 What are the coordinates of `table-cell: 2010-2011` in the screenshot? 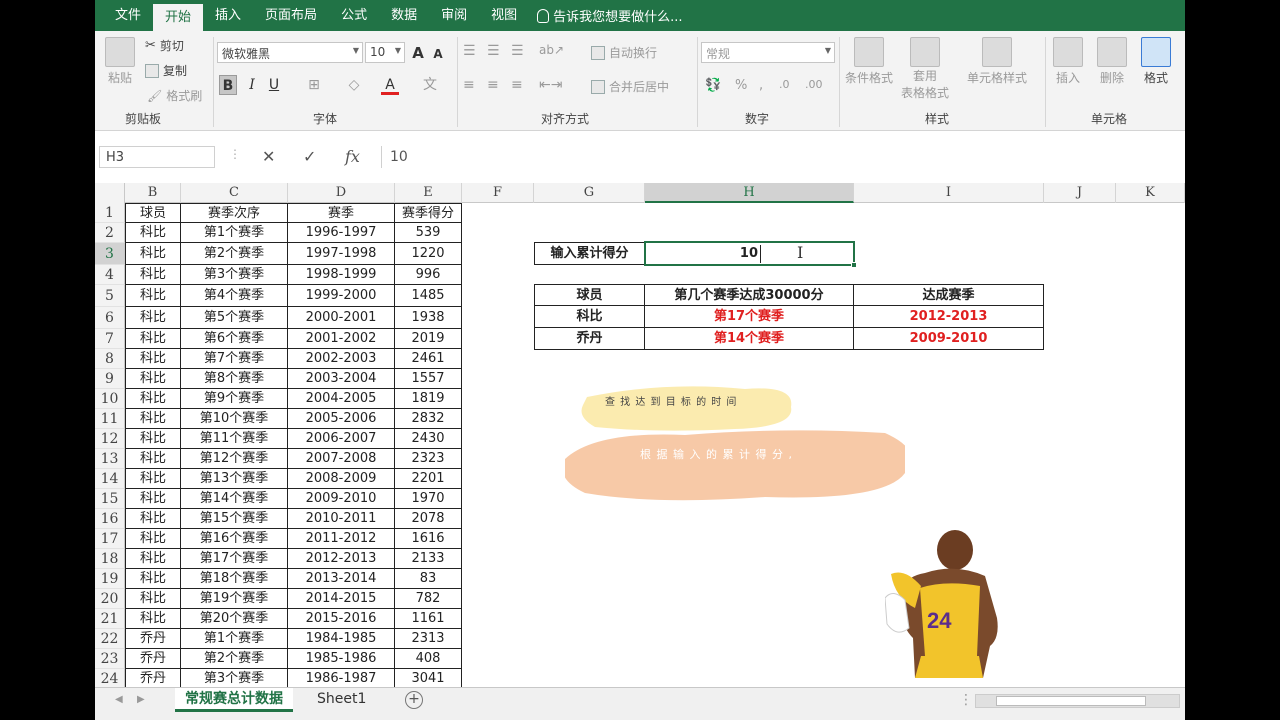 It's located at (341, 519).